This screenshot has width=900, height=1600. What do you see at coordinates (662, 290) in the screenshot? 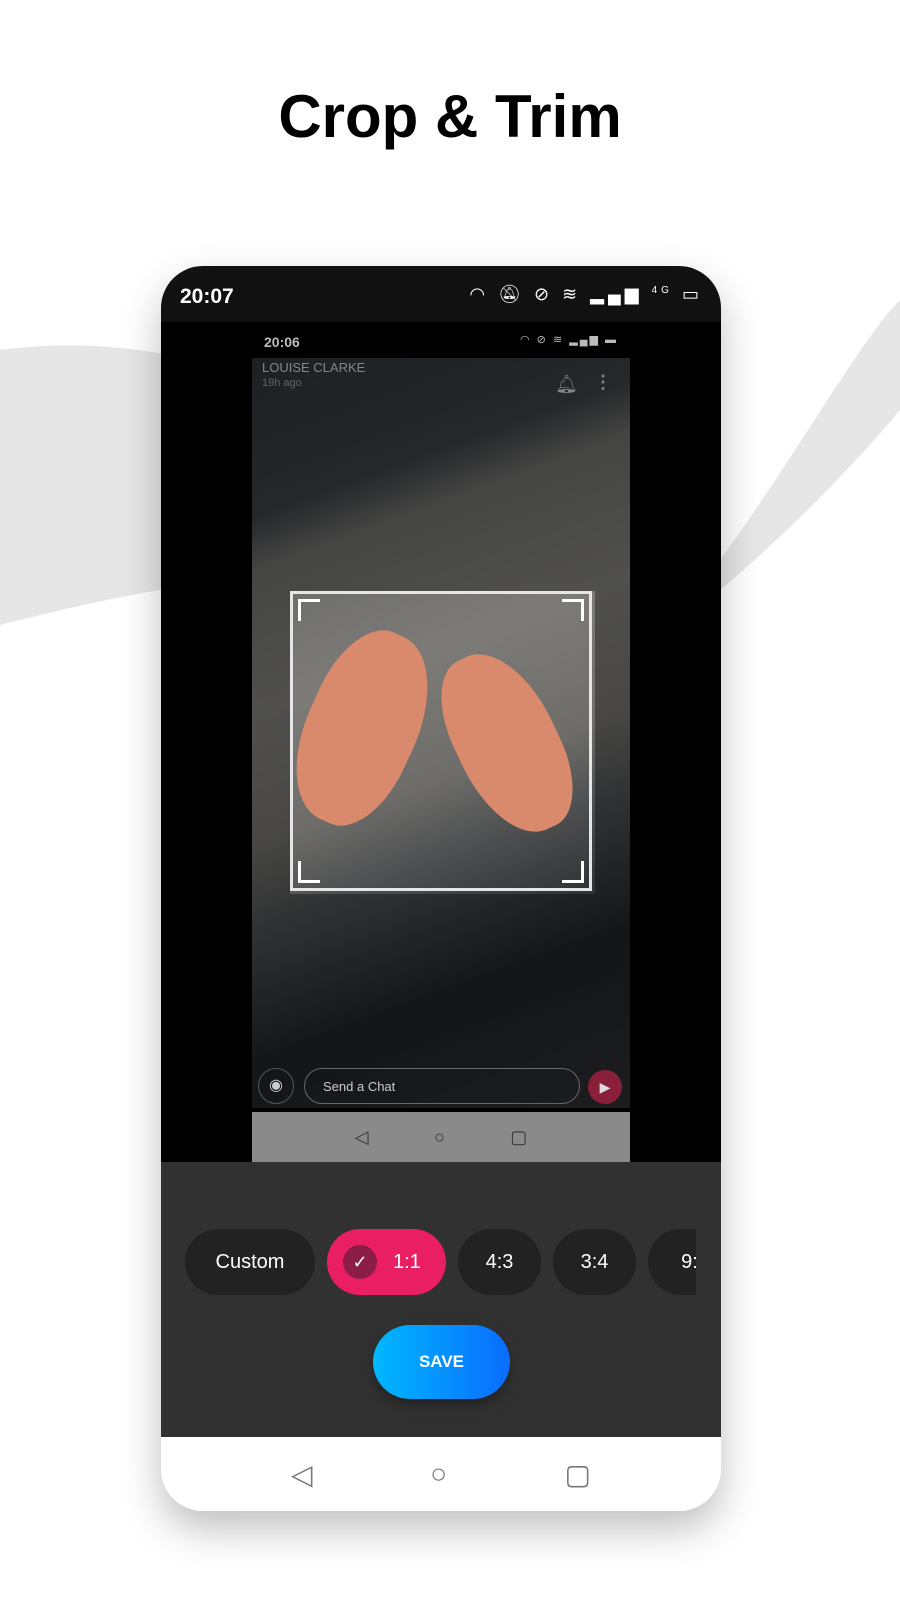
I see `network-type: 4G` at bounding box center [662, 290].